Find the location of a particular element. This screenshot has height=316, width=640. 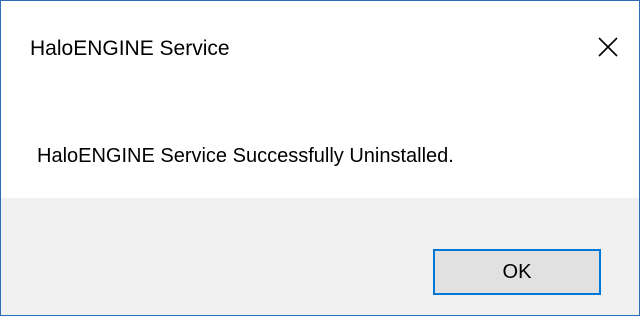

dialog-title: HaloENGINE Service is located at coordinates (130, 48).